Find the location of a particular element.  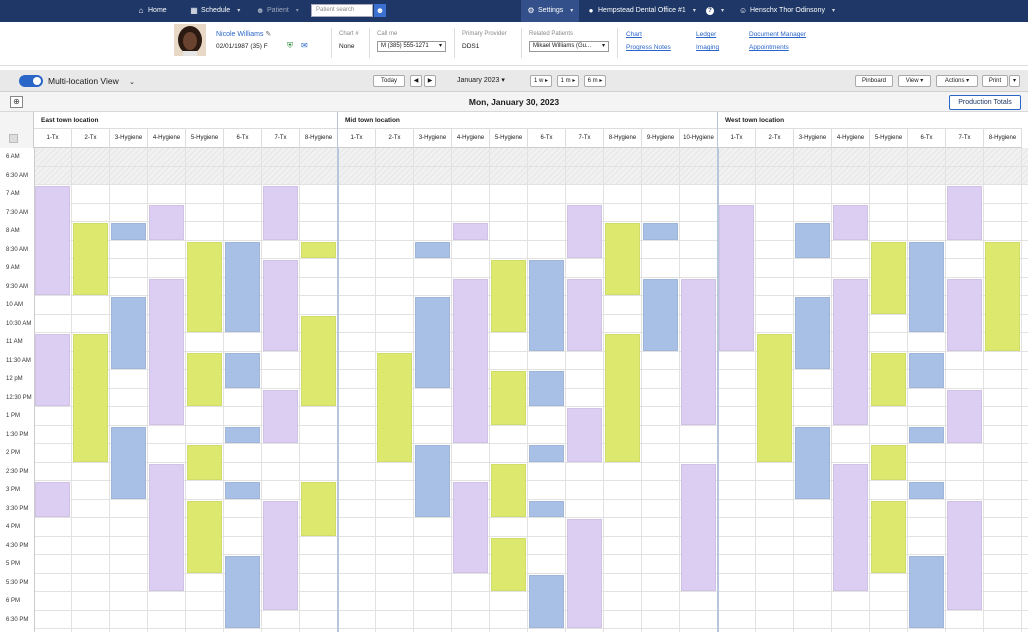

add-patient-button: ☻ is located at coordinates (380, 10).